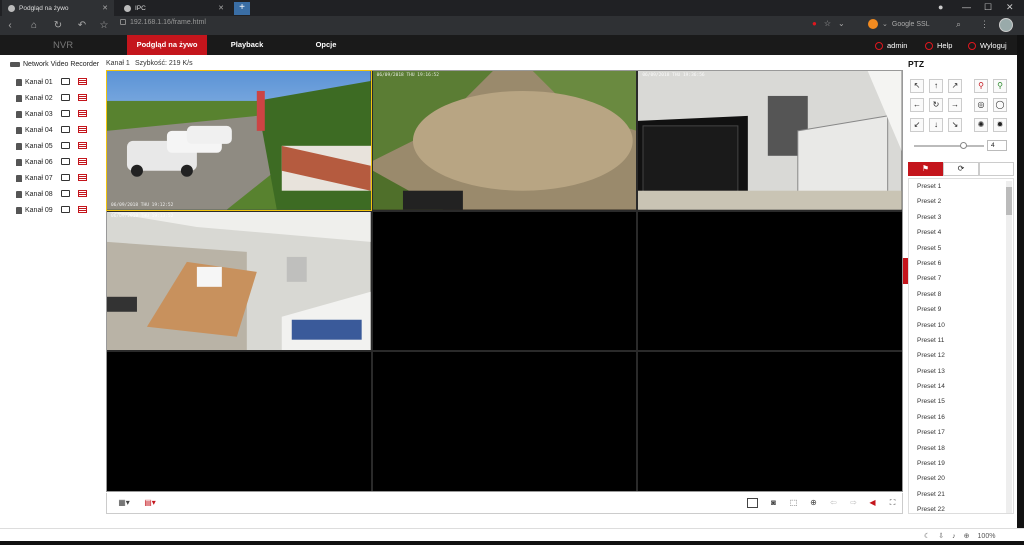 This screenshot has width=1024, height=545. Describe the element at coordinates (34, 25) in the screenshot. I see `home-icon: ⌂` at that location.